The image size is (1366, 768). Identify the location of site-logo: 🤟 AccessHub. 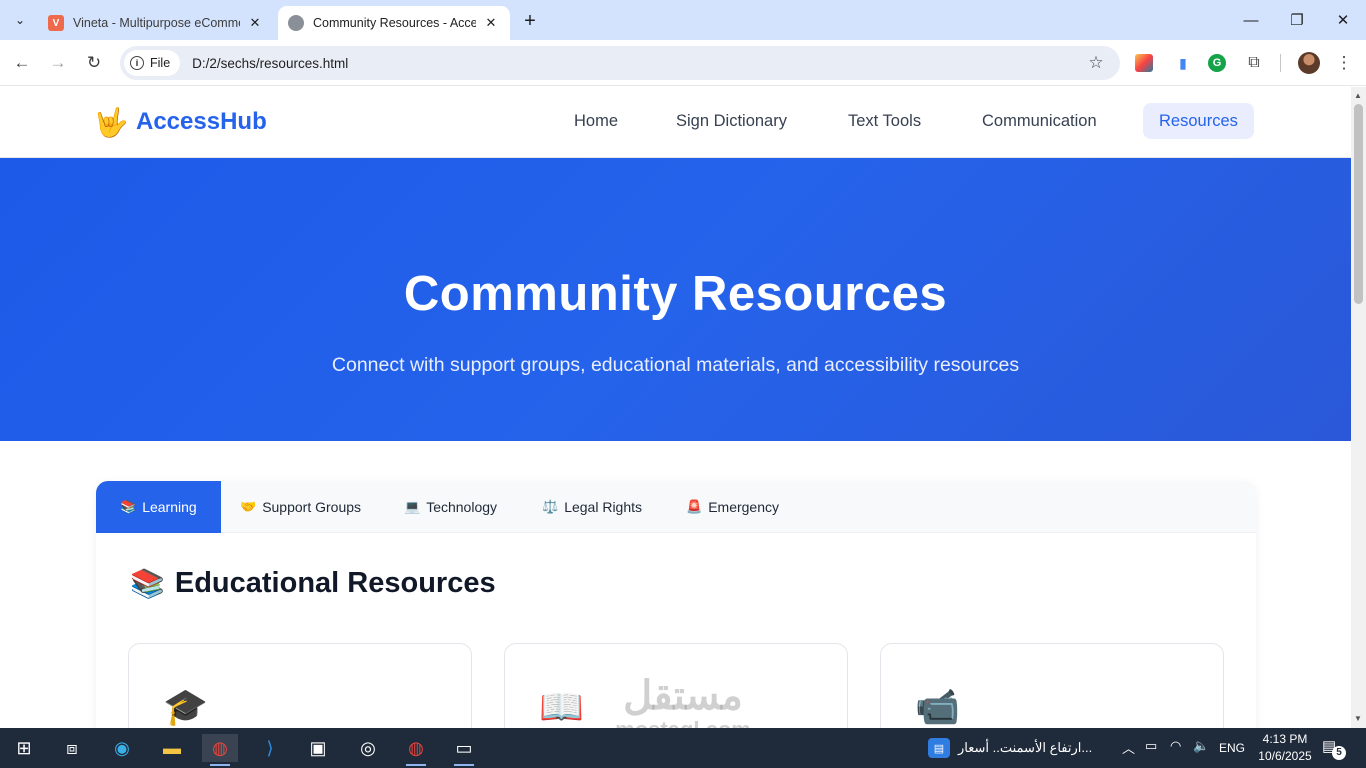
(180, 122).